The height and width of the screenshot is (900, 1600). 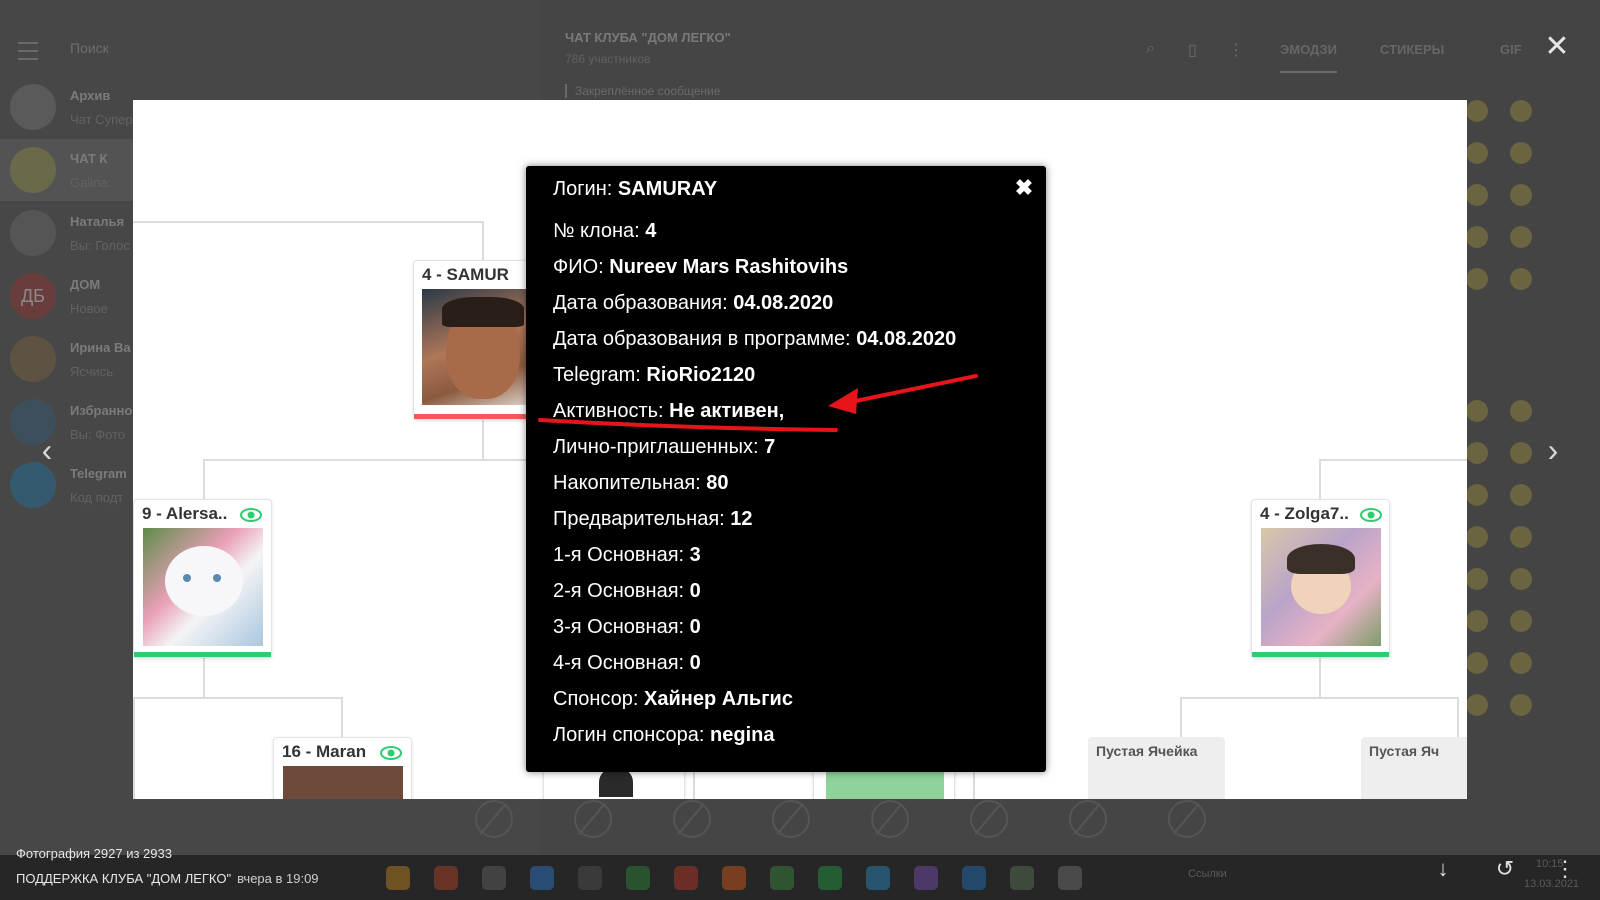 What do you see at coordinates (651, 231) in the screenshot?
I see `info-value: 4` at bounding box center [651, 231].